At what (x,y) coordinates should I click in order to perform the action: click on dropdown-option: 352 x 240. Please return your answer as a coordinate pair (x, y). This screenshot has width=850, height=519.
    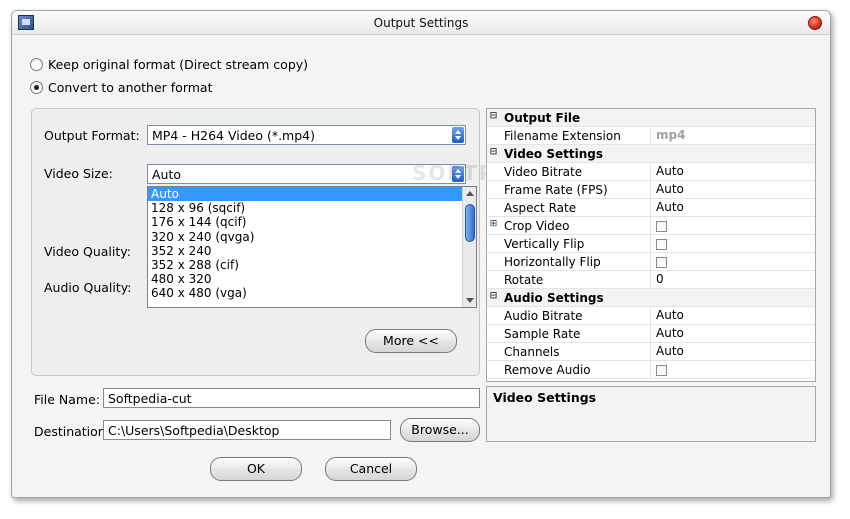
    Looking at the image, I should click on (312, 251).